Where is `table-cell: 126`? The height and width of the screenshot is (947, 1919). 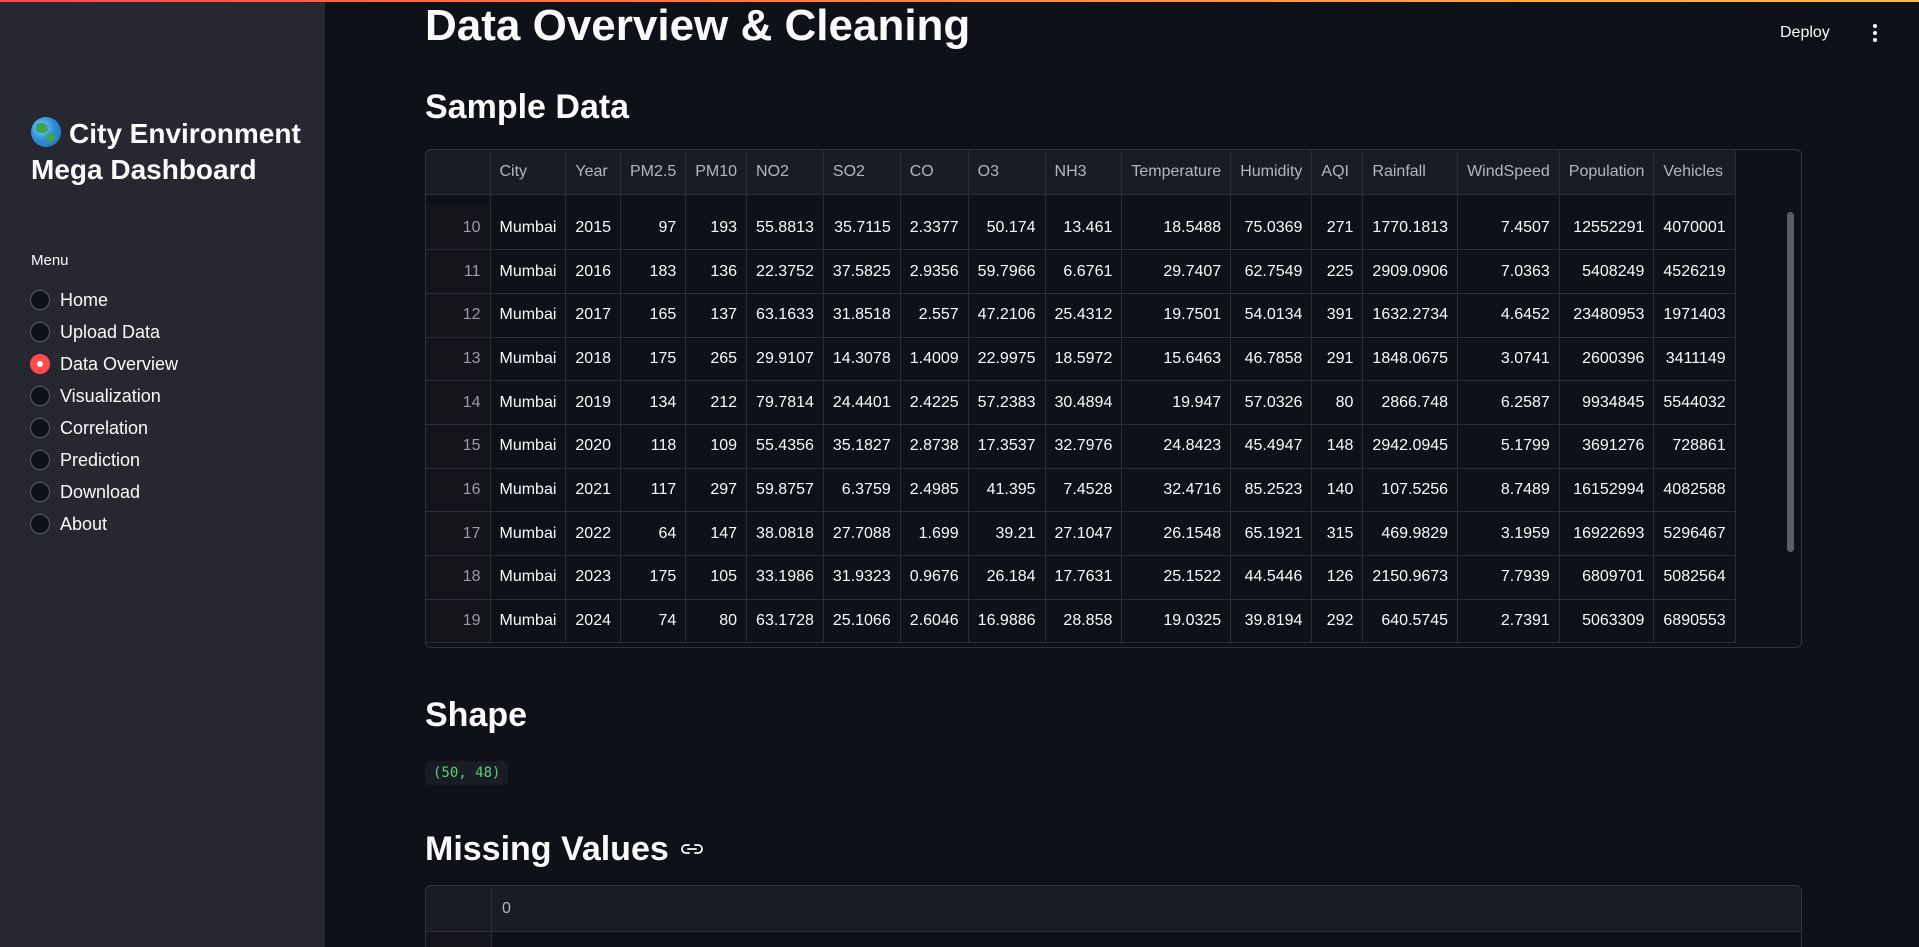
table-cell: 126 is located at coordinates (1337, 577).